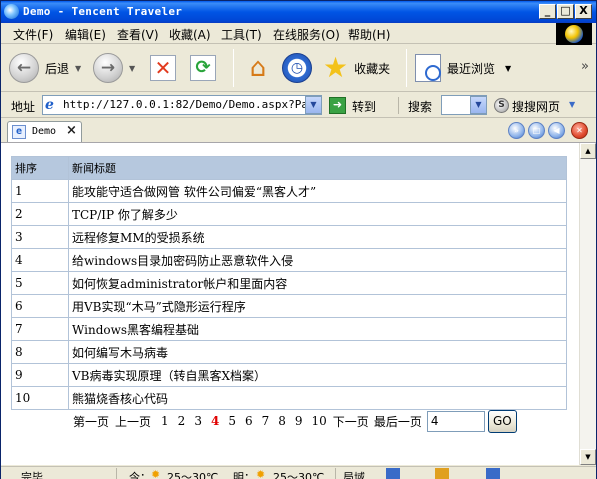 This screenshot has width=597, height=479. I want to click on tab-list-icon: », so click(516, 130).